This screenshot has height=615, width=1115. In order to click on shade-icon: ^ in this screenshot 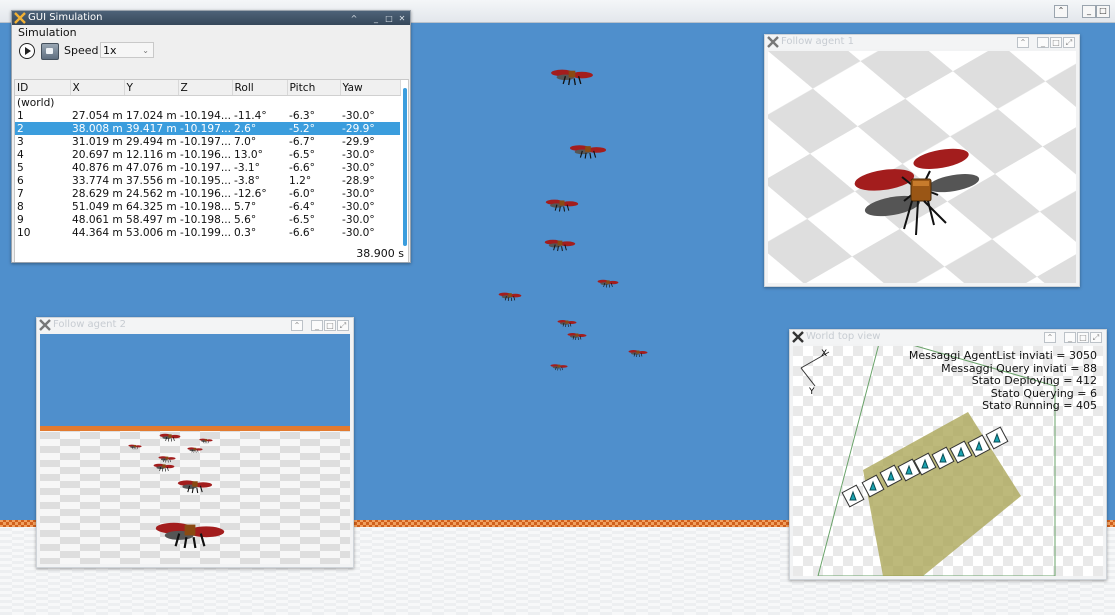, I will do `click(354, 18)`.